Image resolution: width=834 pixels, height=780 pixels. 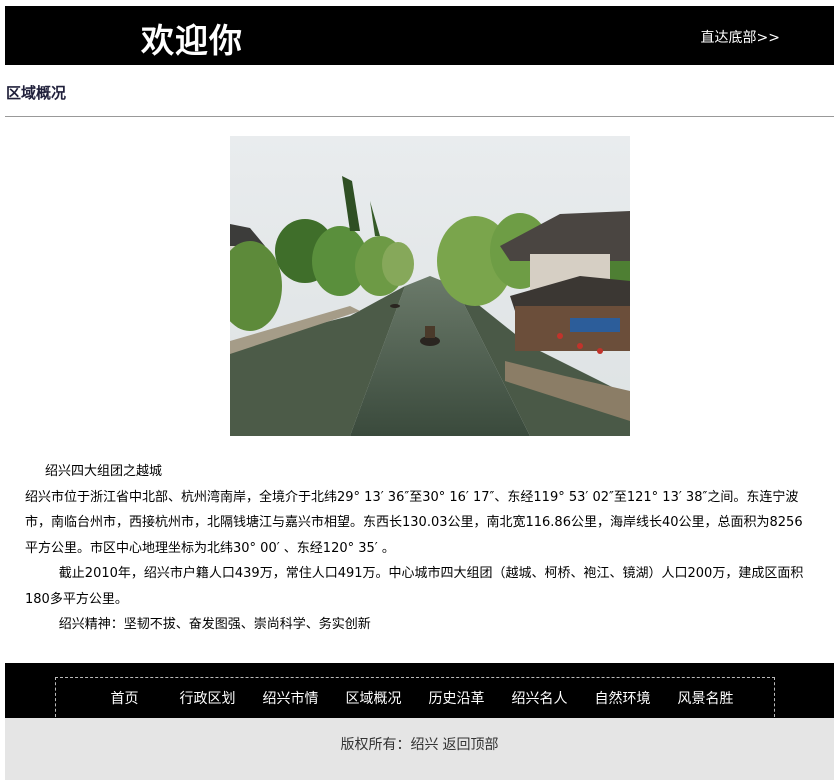 I want to click on content-subtitle: 绍兴四大组团之越城, so click(x=104, y=471).